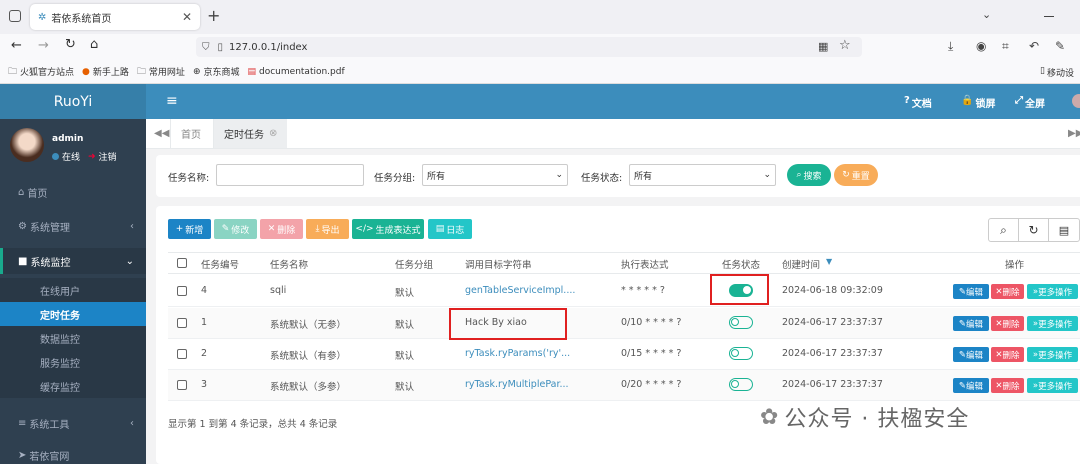 This screenshot has height=464, width=1080. What do you see at coordinates (645, 264) in the screenshot?
I see `col-cron: 执行表达式` at bounding box center [645, 264].